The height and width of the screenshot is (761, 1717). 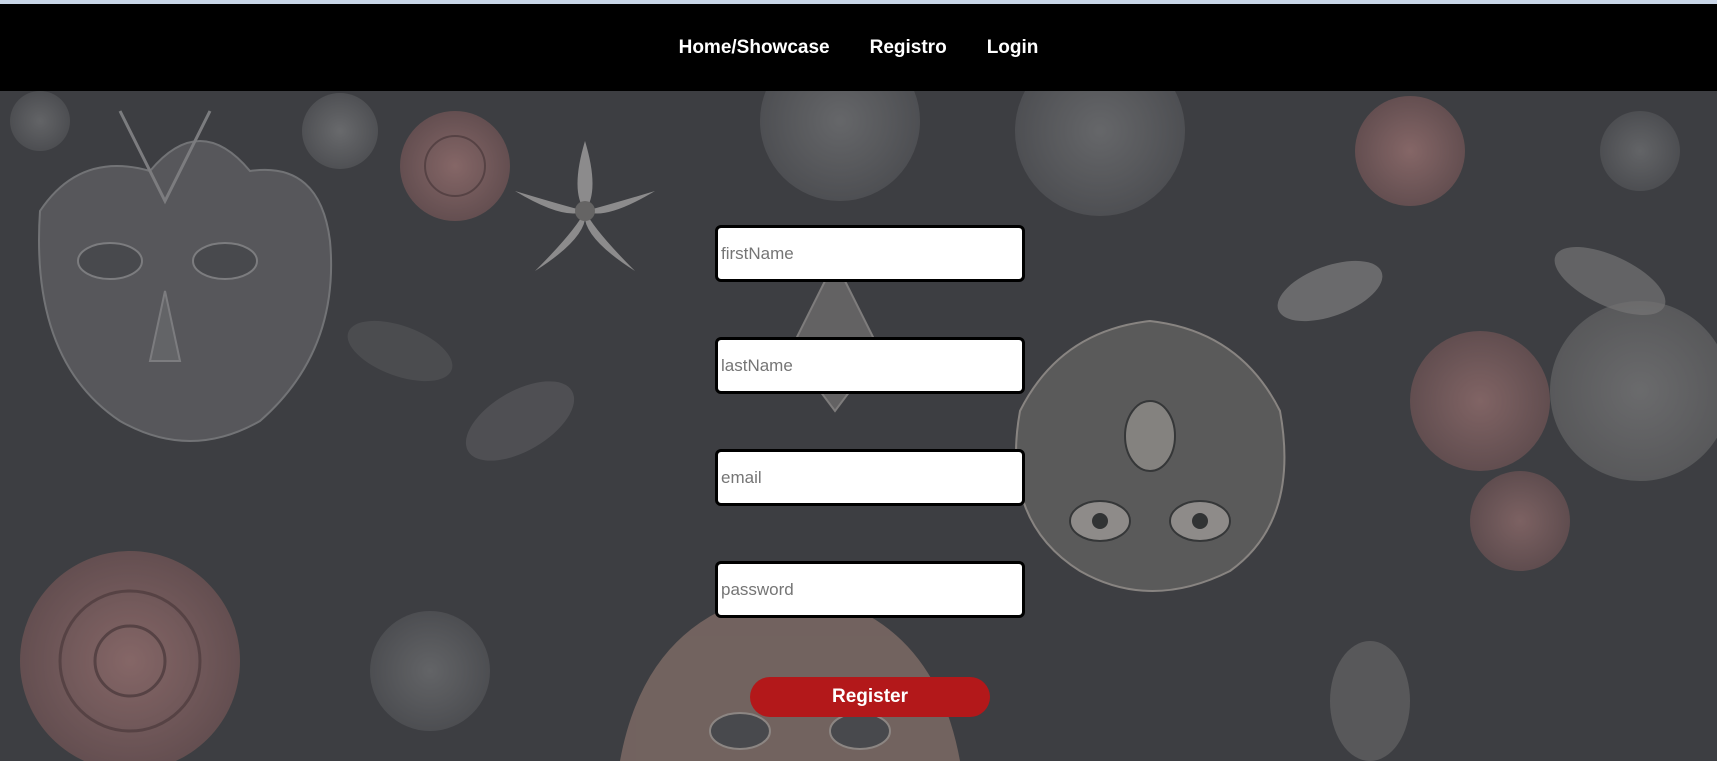 I want to click on last-name-input, so click(x=870, y=365).